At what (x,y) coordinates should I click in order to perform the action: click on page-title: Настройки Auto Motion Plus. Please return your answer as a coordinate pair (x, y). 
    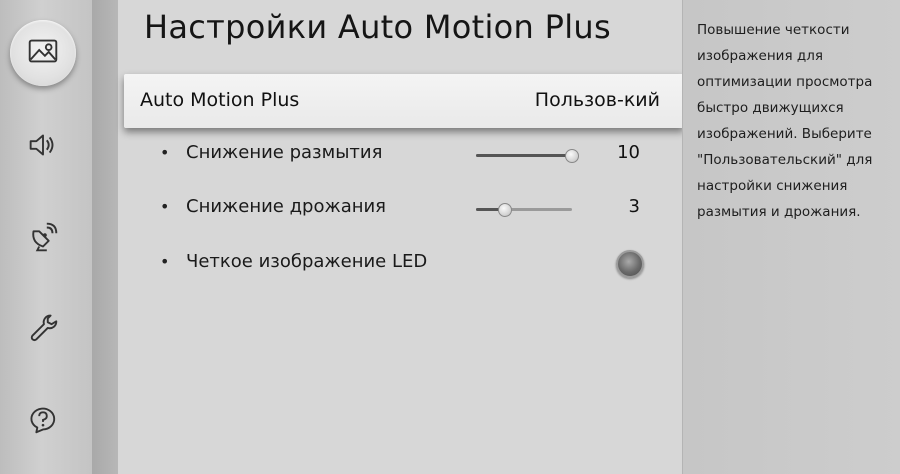
    Looking at the image, I should click on (377, 27).